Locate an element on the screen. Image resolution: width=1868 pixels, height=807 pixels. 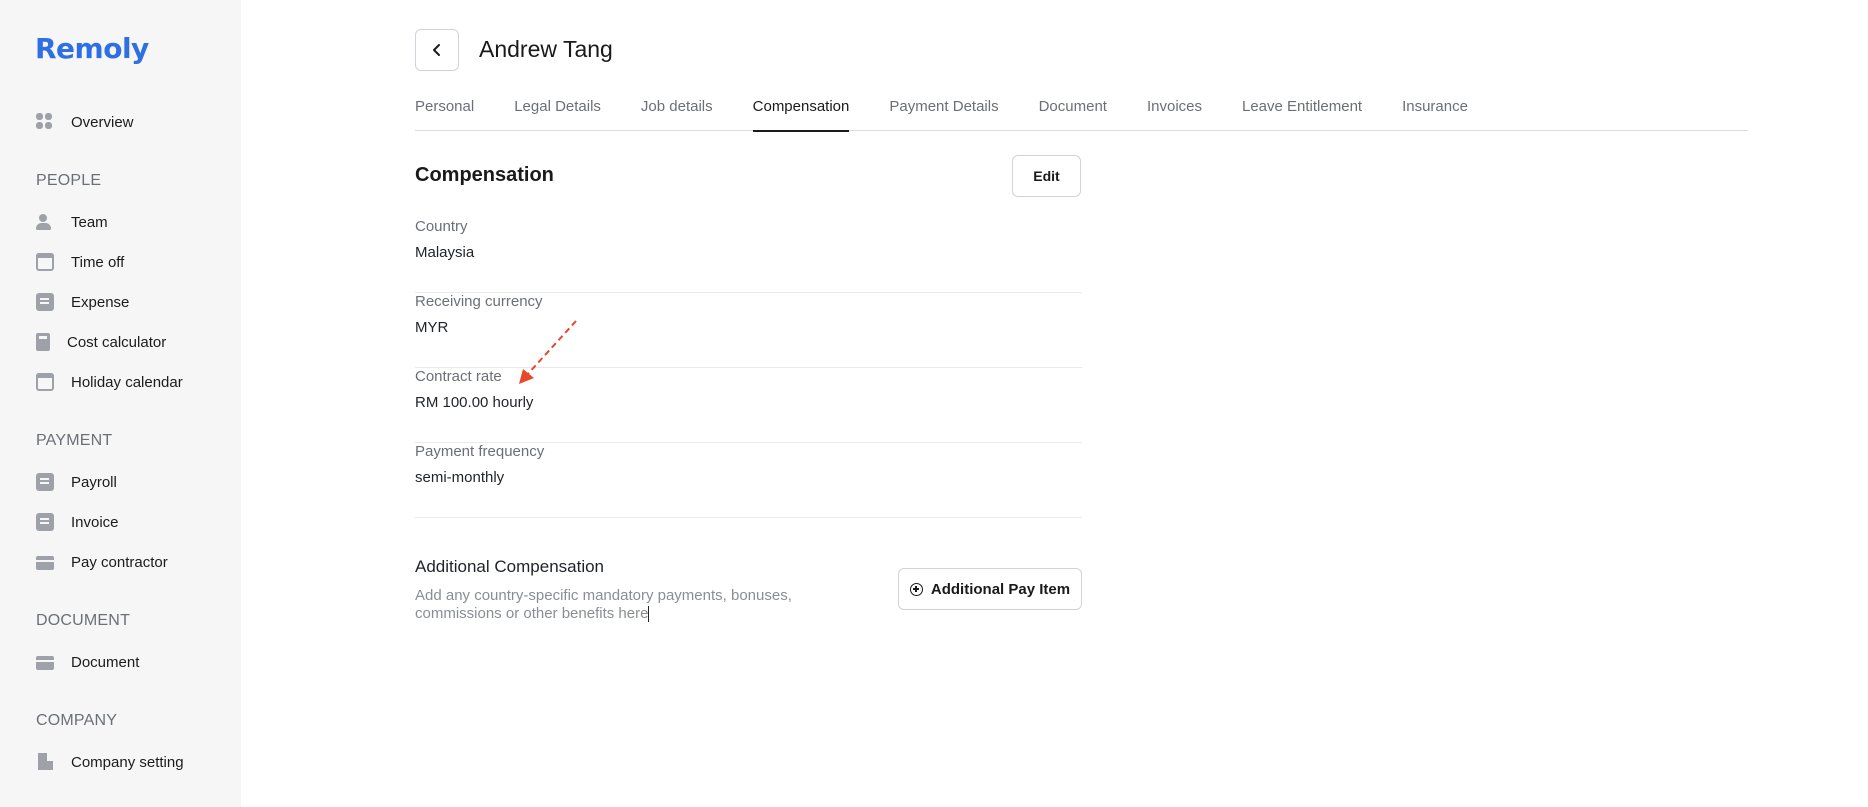
tab-job-details: Job details is located at coordinates (677, 114).